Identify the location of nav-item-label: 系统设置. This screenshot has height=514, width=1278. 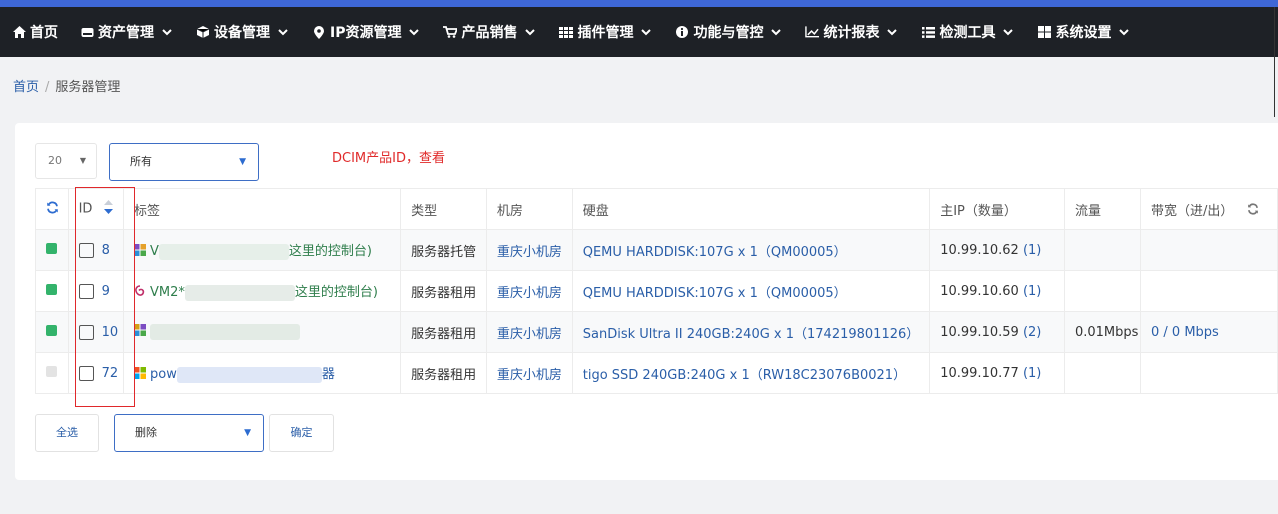
(1083, 33).